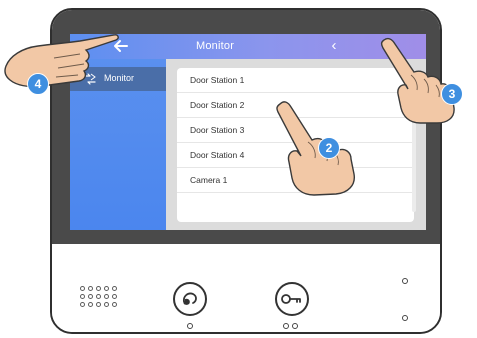 The image size is (477, 338). What do you see at coordinates (452, 94) in the screenshot?
I see `step-badge: 3` at bounding box center [452, 94].